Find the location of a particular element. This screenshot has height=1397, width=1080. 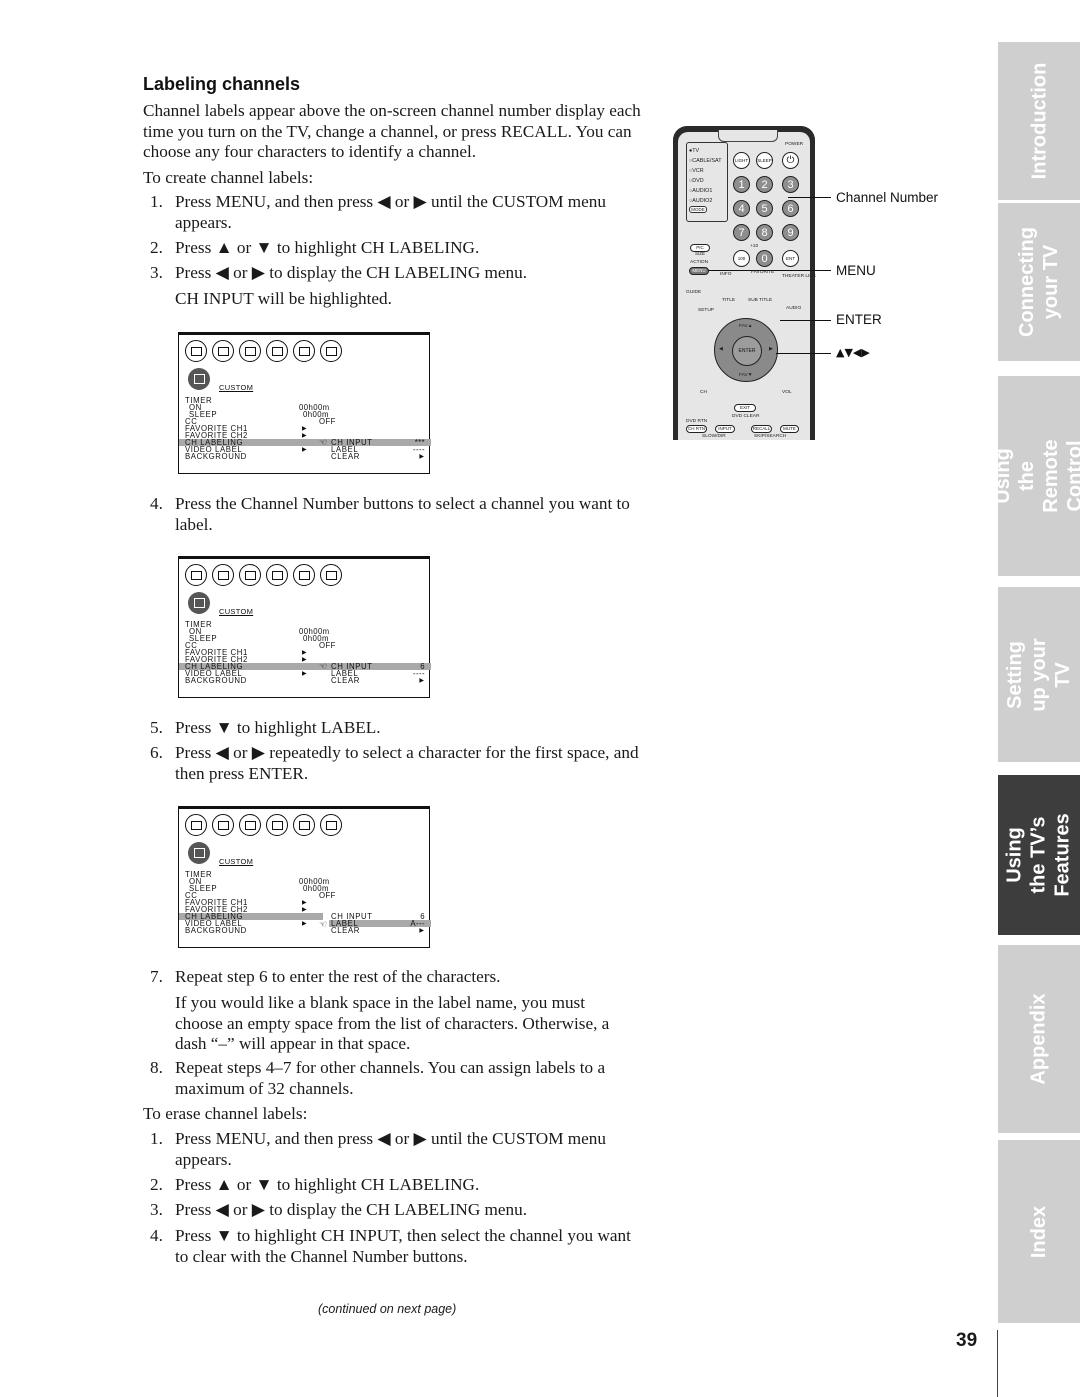

callout-menu: MENU is located at coordinates (856, 270).